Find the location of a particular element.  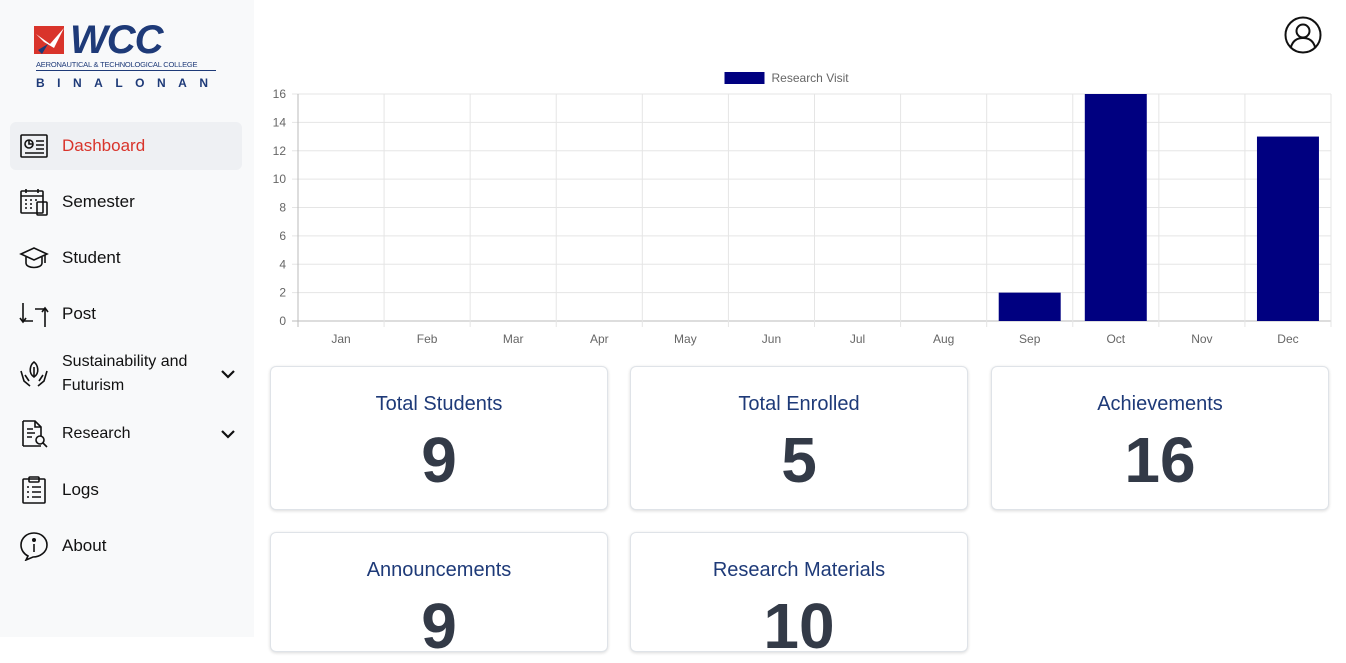

y-tick-label: 8 is located at coordinates (282, 208).